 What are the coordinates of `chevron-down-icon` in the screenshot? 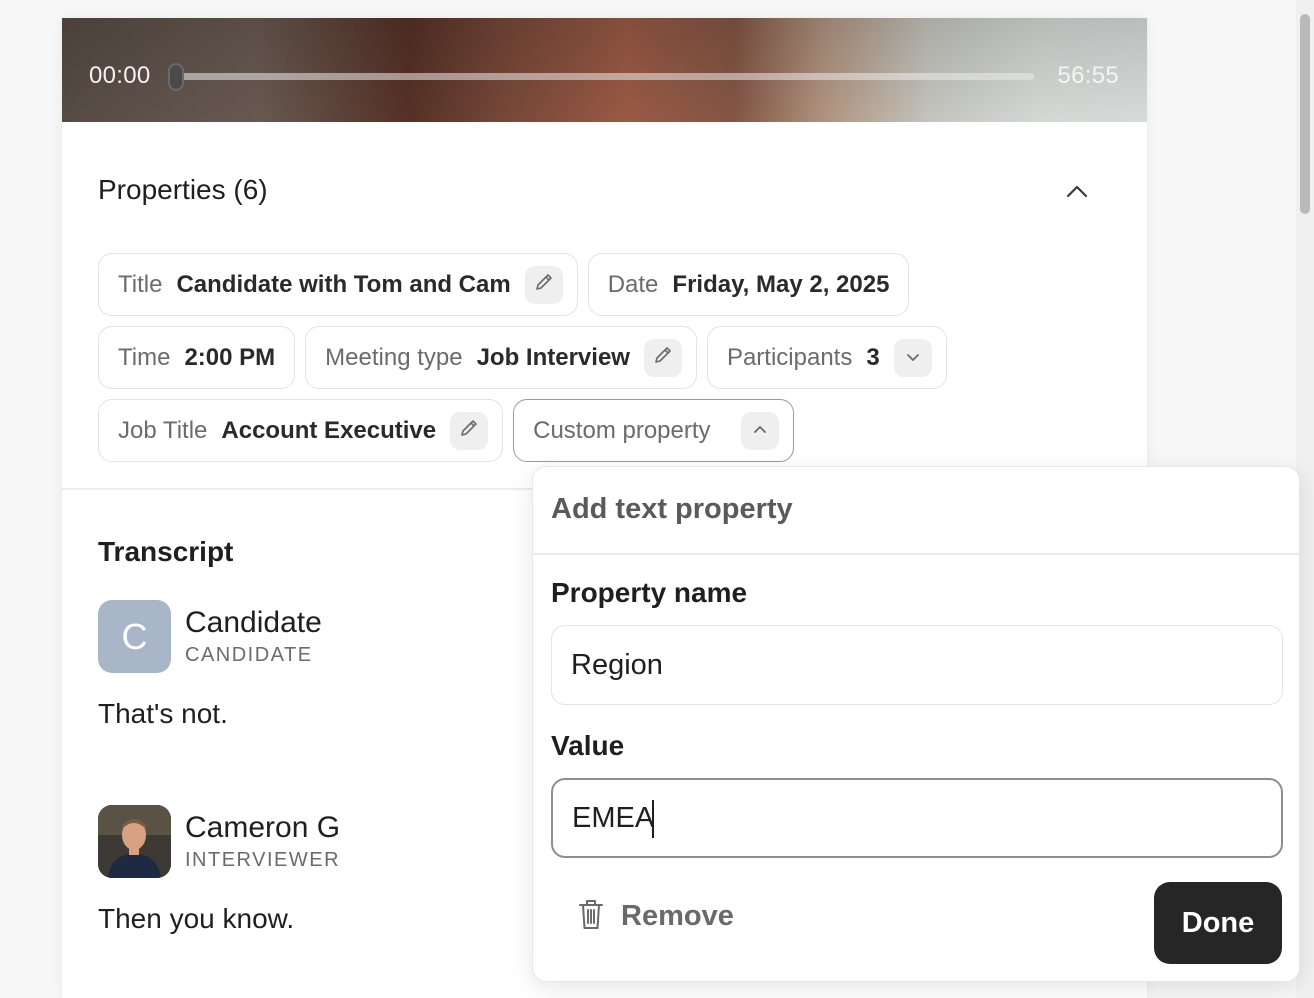 It's located at (913, 358).